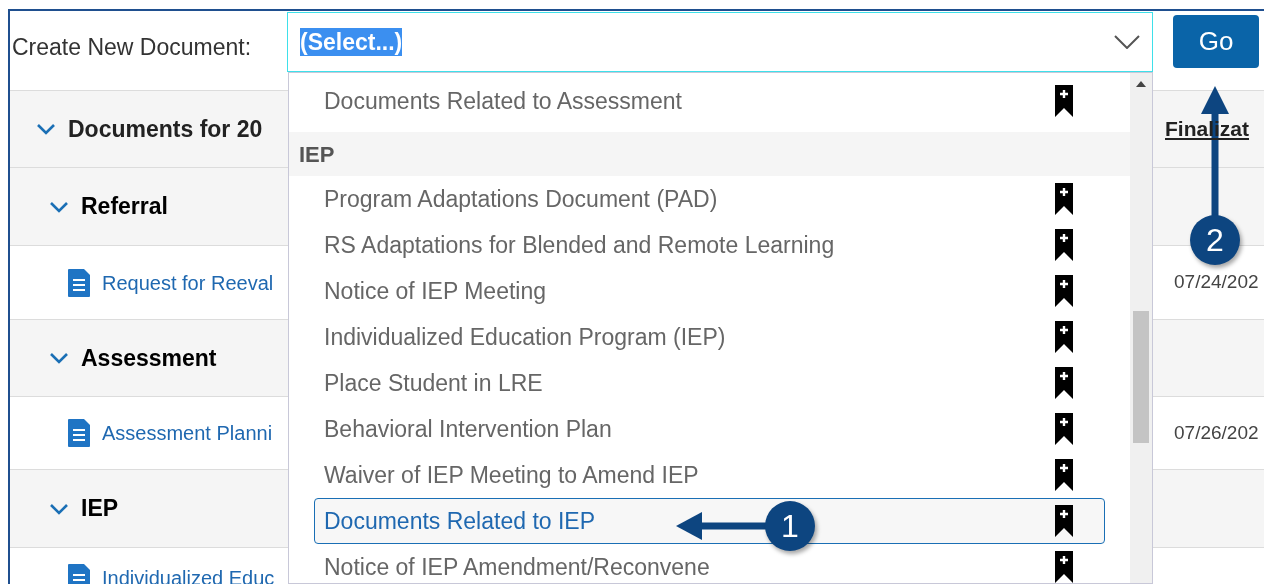  Describe the element at coordinates (709, 475) in the screenshot. I see `dropdown-option: Waiver of IEP Meeting to Amend IEP` at that location.